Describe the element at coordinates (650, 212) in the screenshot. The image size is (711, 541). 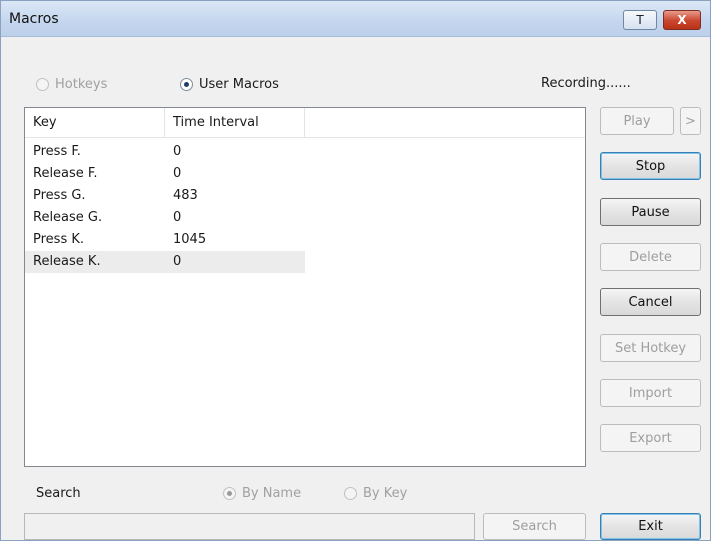
I see `pause-button: Pause` at that location.